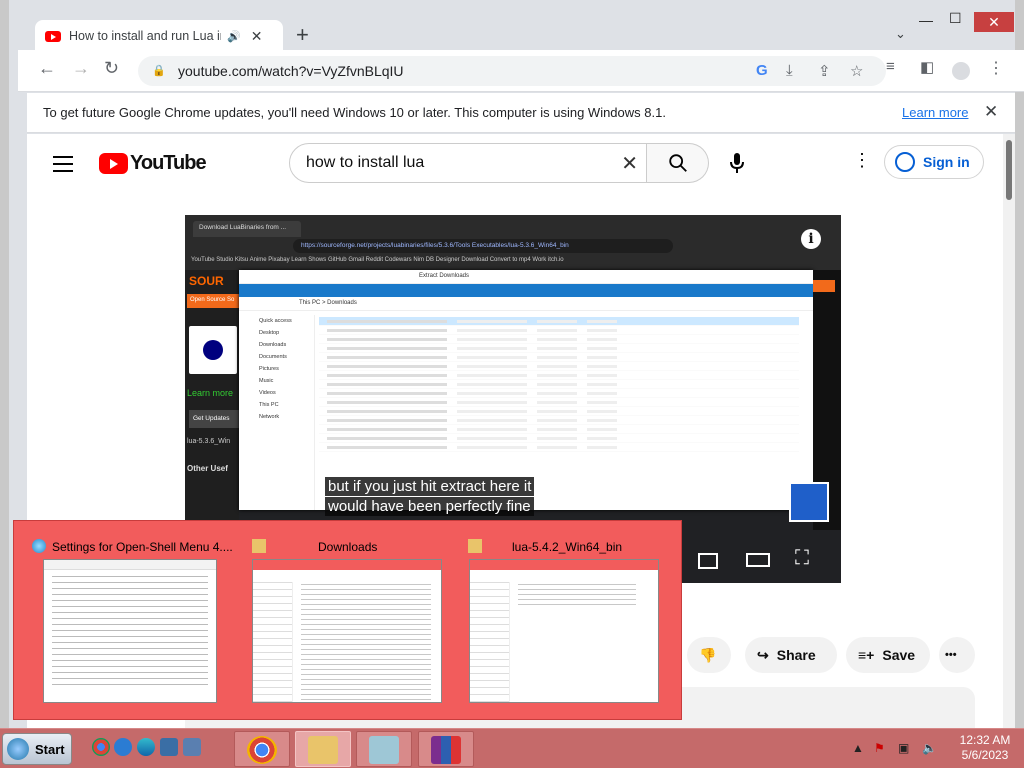 This screenshot has width=1024, height=768. I want to click on chrome-icon, so click(262, 750).